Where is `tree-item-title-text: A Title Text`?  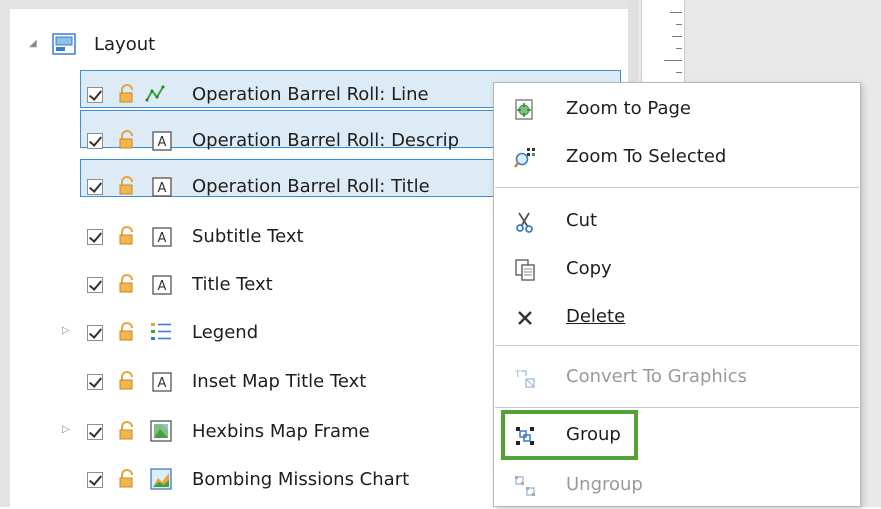
tree-item-title-text: A Title Text is located at coordinates (245, 285).